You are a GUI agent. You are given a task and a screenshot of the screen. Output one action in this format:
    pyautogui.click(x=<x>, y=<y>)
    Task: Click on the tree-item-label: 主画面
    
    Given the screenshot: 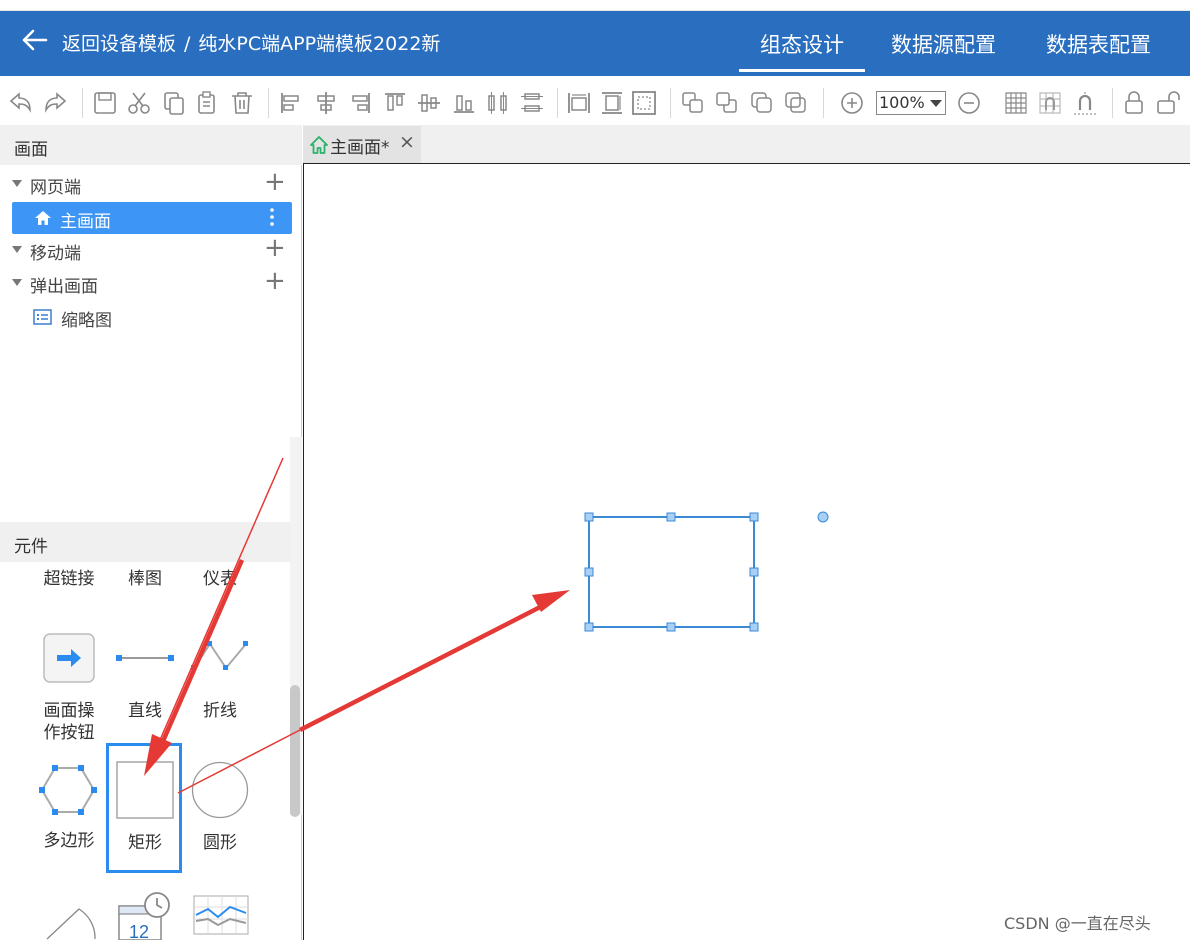 What is the action you would take?
    pyautogui.click(x=85, y=222)
    